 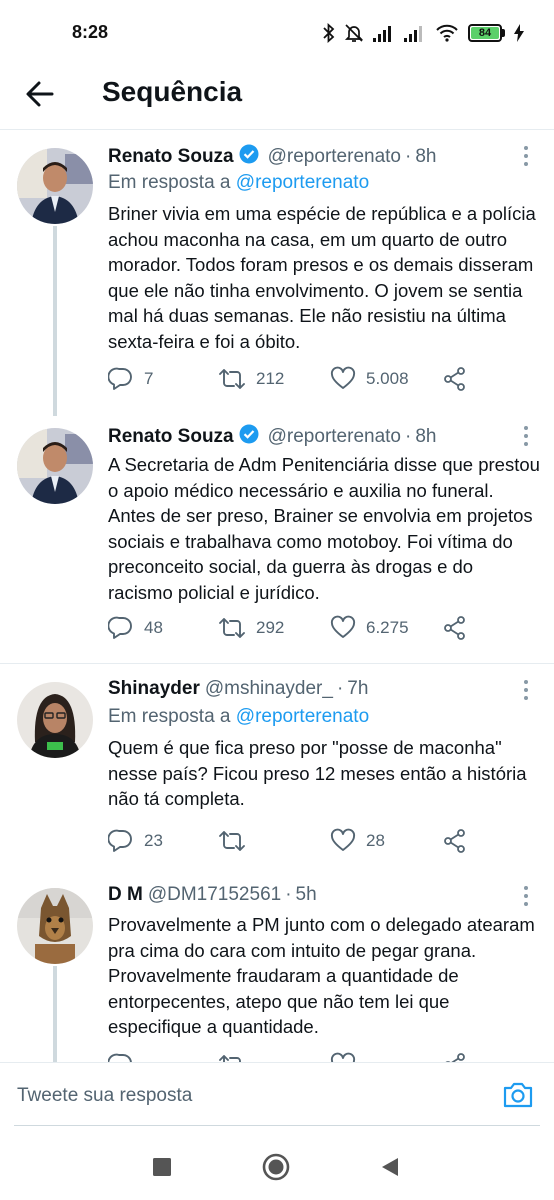 I want to click on tweet-header: D M @DM17152561 · 5h, so click(x=212, y=895).